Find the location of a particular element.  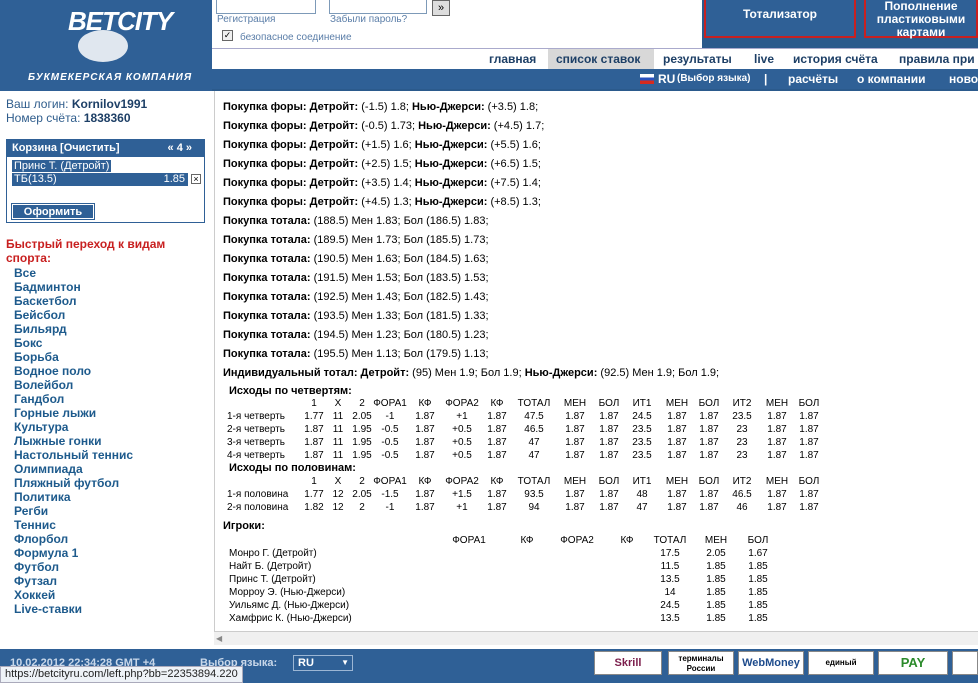

odds-cell: 24.5 is located at coordinates (670, 605).